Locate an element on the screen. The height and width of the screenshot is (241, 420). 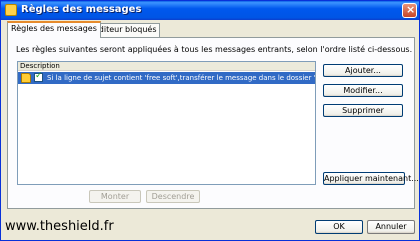
delete-button: Supprimer is located at coordinates (363, 110).